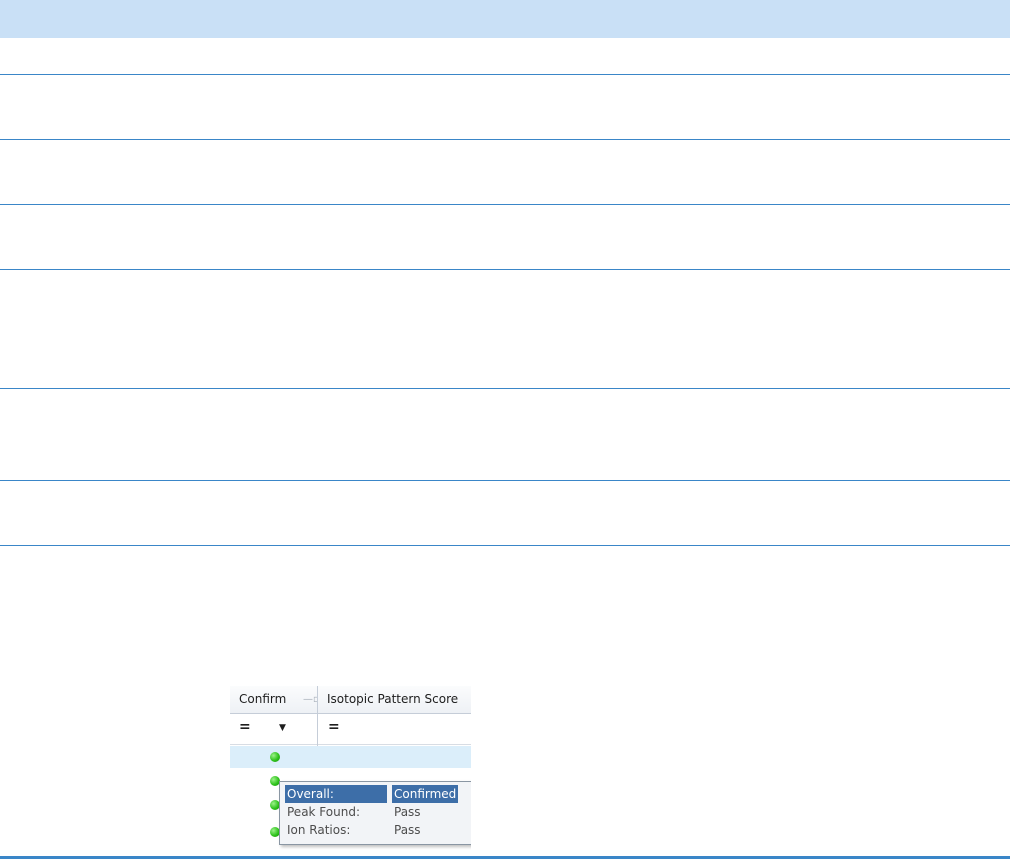 This screenshot has height=860, width=1010. I want to click on tooltip-row-overall: Overall: Confirmed, so click(375, 794).